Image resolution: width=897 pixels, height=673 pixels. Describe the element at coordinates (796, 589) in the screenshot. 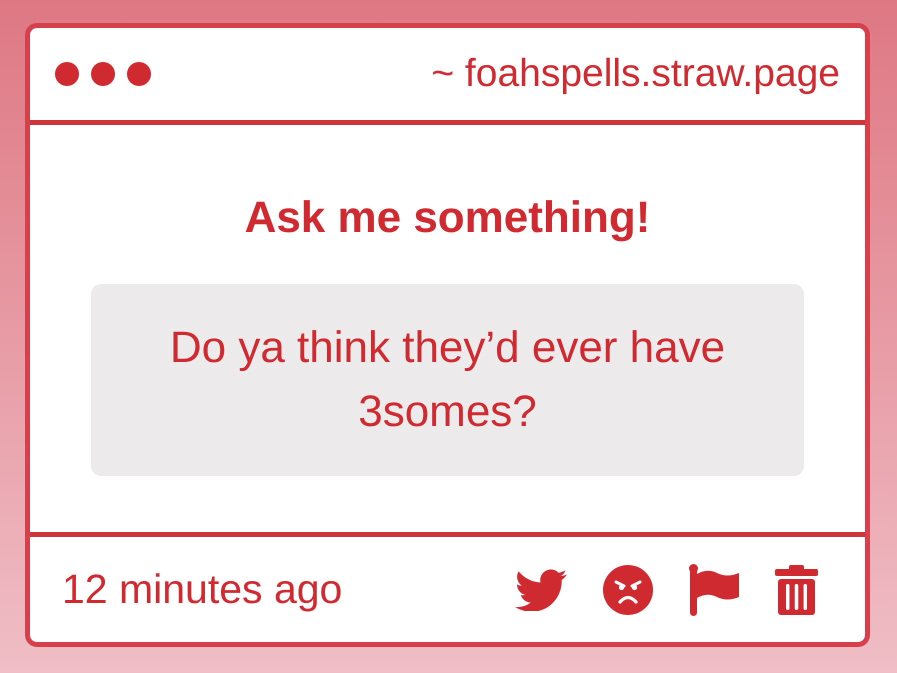

I see `trash-icon` at that location.